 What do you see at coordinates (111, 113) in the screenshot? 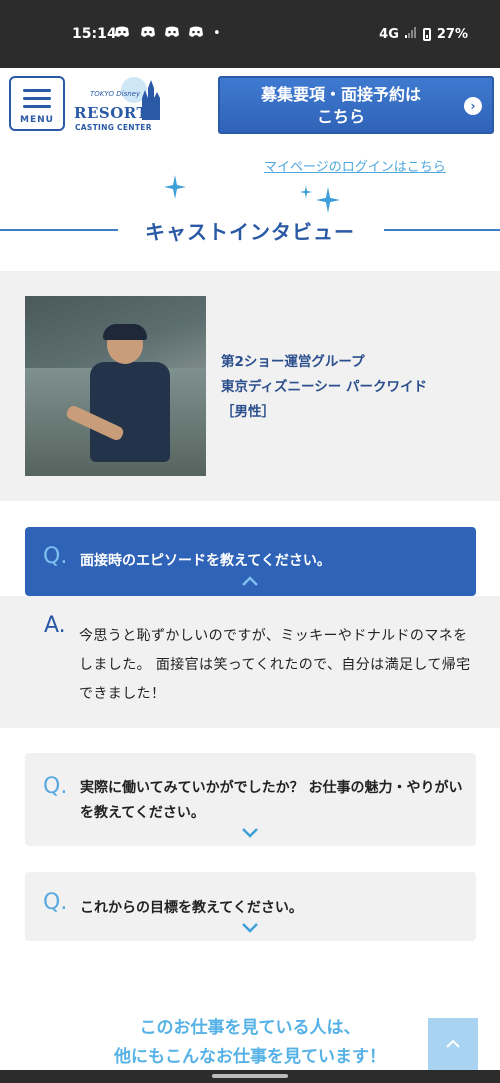
I see `logo-resort-text: RESORT` at bounding box center [111, 113].